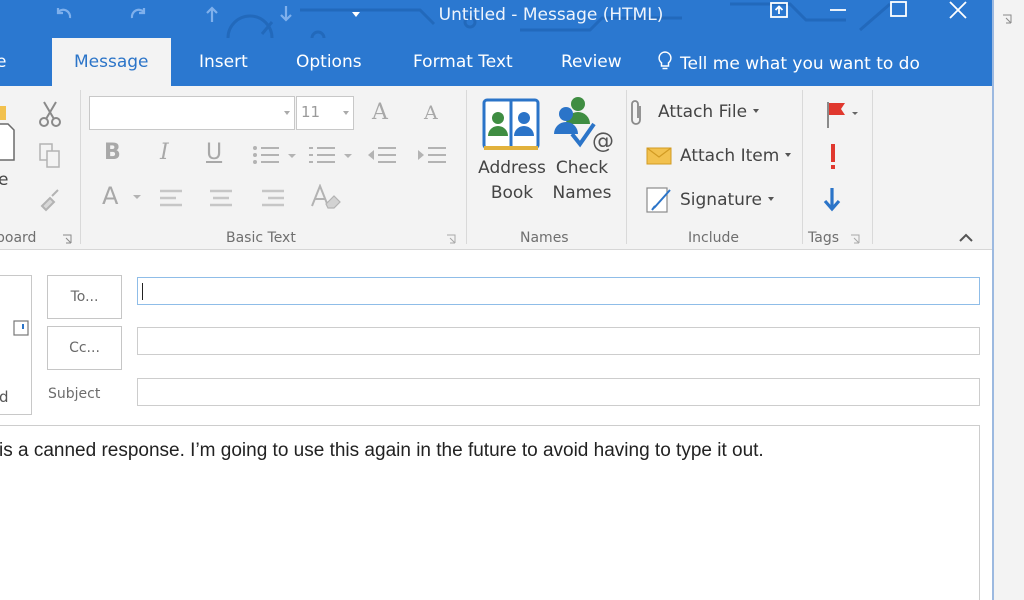 Image resolution: width=1024 pixels, height=600 pixels. I want to click on check-names-button: @ Check Names, so click(584, 154).